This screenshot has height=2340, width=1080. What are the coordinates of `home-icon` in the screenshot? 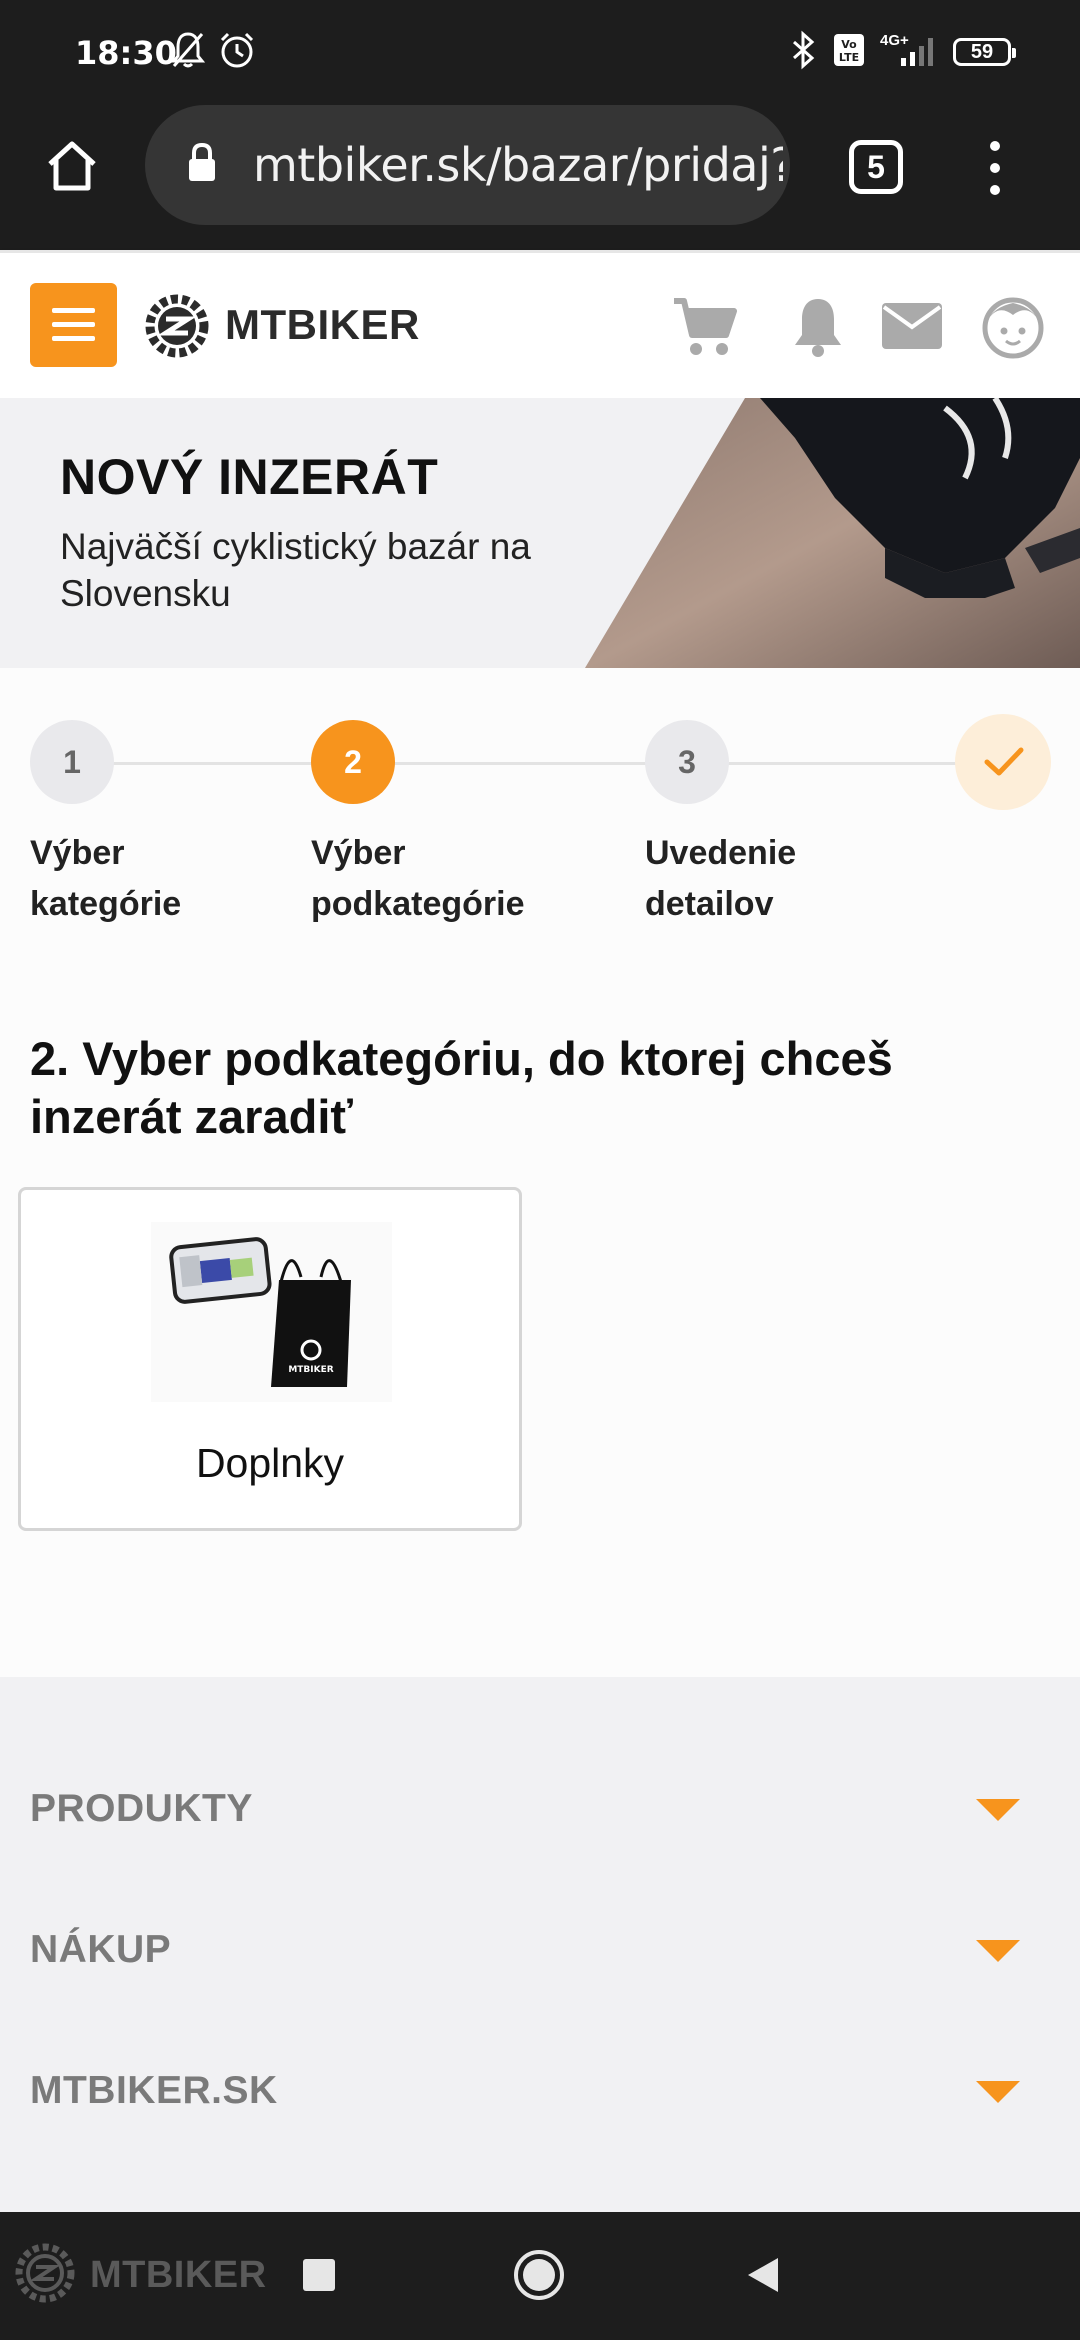 It's located at (72, 166).